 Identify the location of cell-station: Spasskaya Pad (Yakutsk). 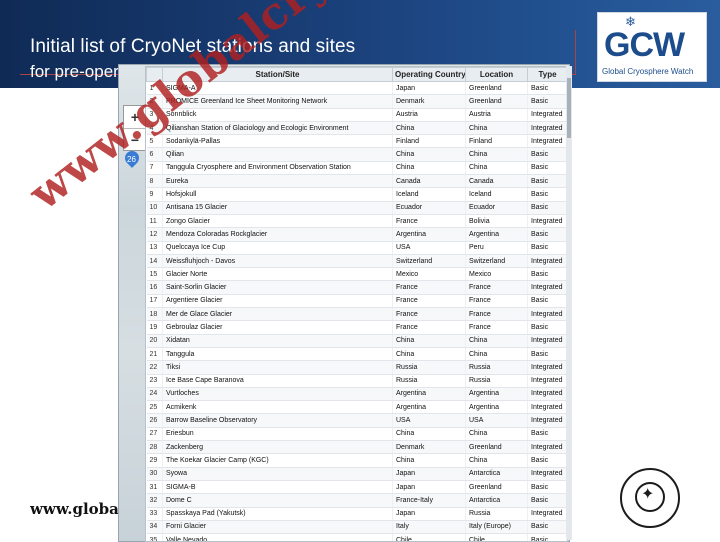
(277, 514).